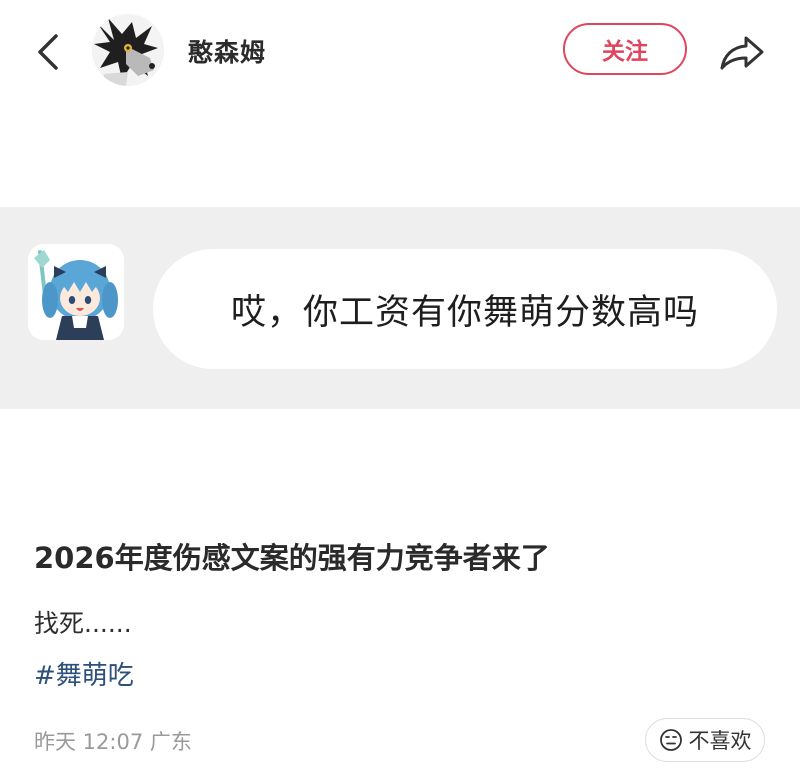 Image resolution: width=800 pixels, height=774 pixels. Describe the element at coordinates (292, 558) in the screenshot. I see `post-title: 2026年度伤感文案的强有力竞争者来了` at that location.